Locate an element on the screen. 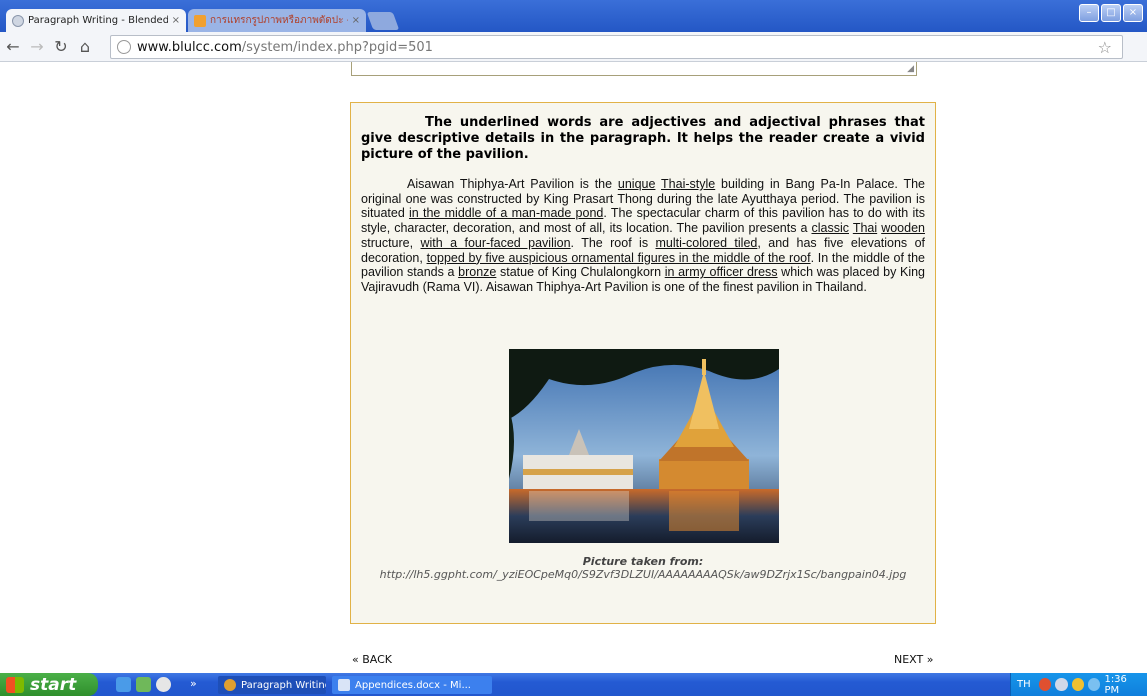  window-controls: – □ × is located at coordinates (1111, 13).